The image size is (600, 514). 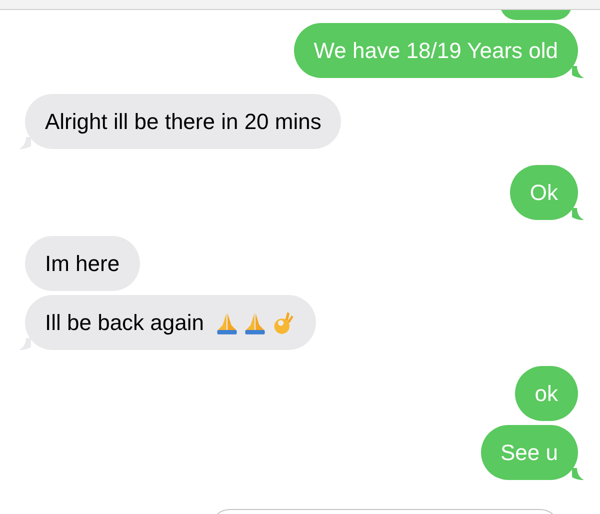 I want to click on message-text: Alright ill be there in 20 mins, so click(x=183, y=121).